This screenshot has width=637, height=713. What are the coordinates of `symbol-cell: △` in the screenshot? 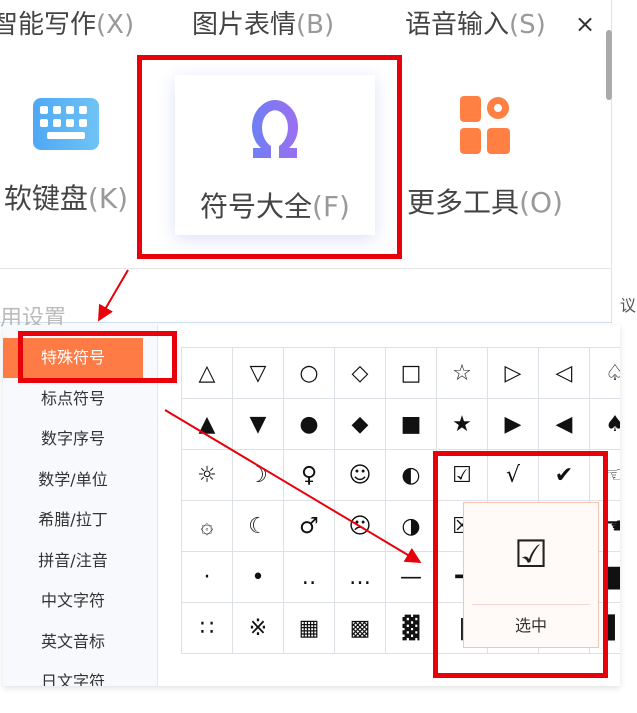 It's located at (207, 373).